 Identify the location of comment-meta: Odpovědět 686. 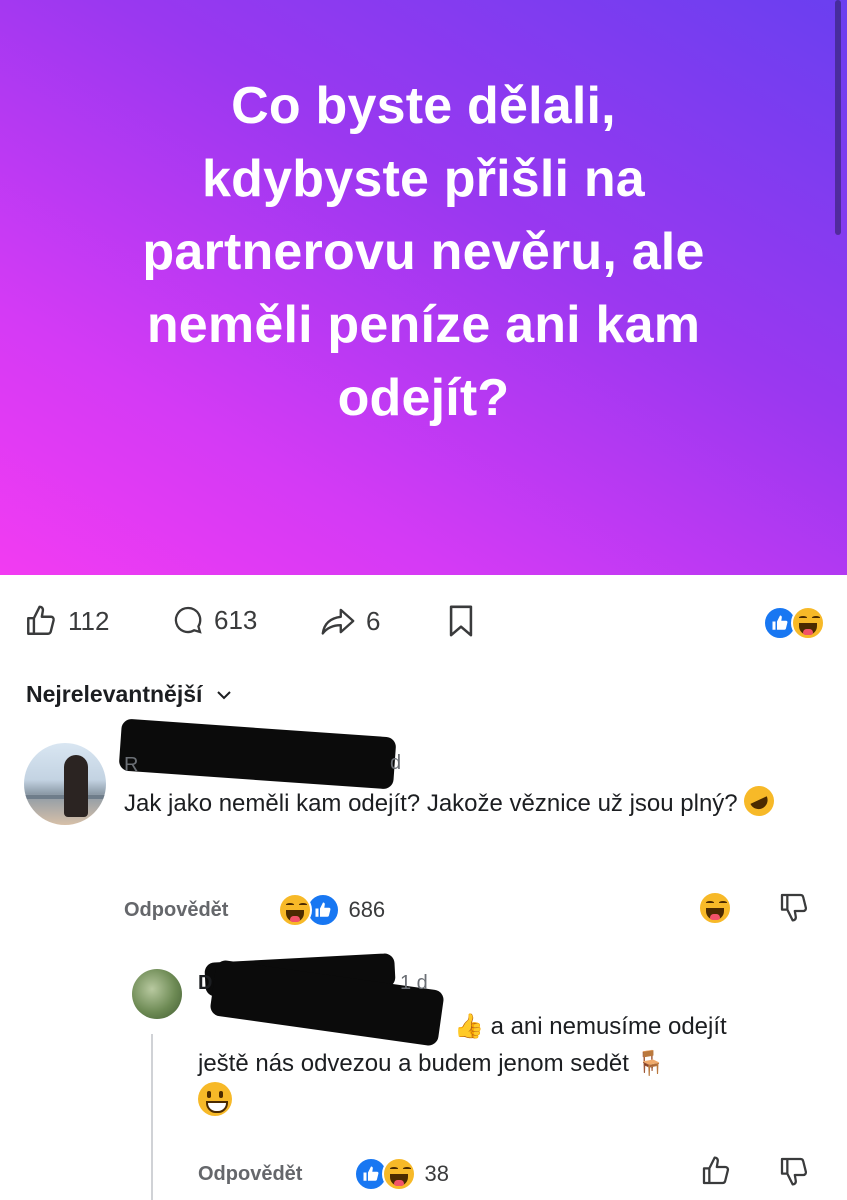
(254, 910).